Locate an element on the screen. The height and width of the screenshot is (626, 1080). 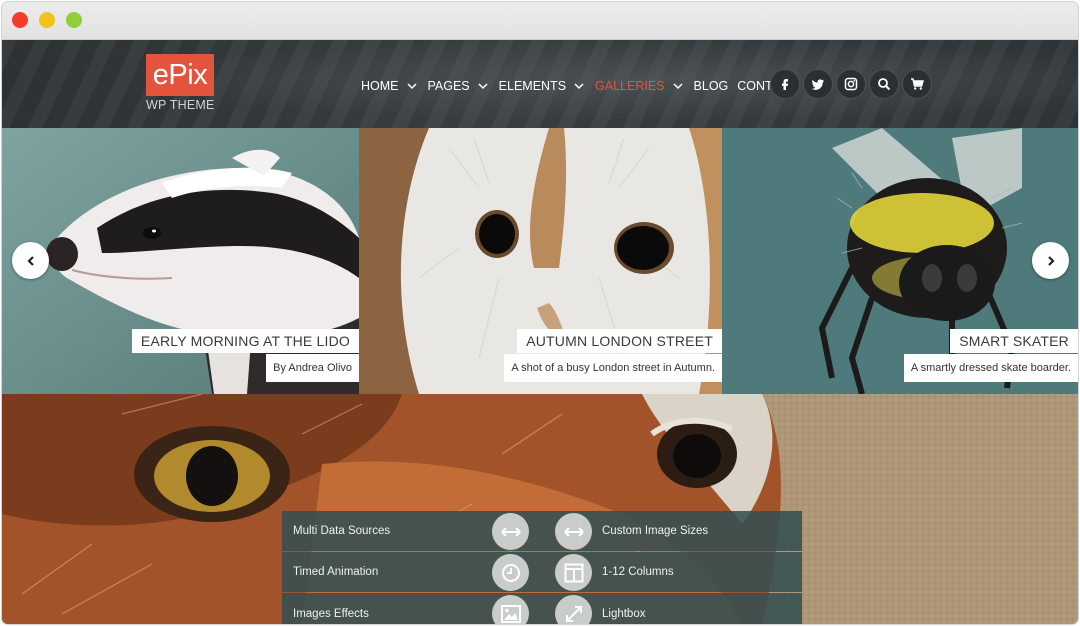
search-button is located at coordinates (884, 84).